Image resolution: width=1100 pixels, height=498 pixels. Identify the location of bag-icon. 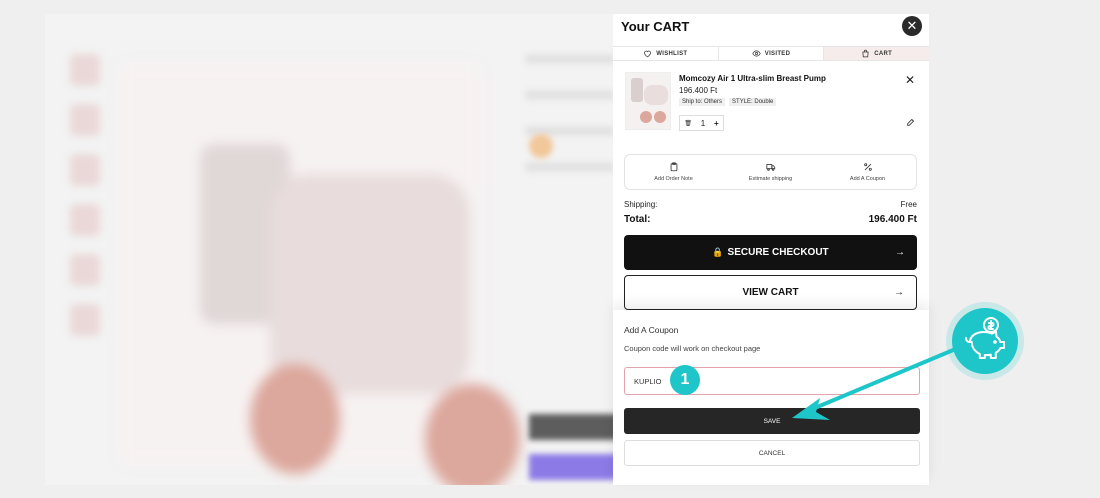
(865, 53).